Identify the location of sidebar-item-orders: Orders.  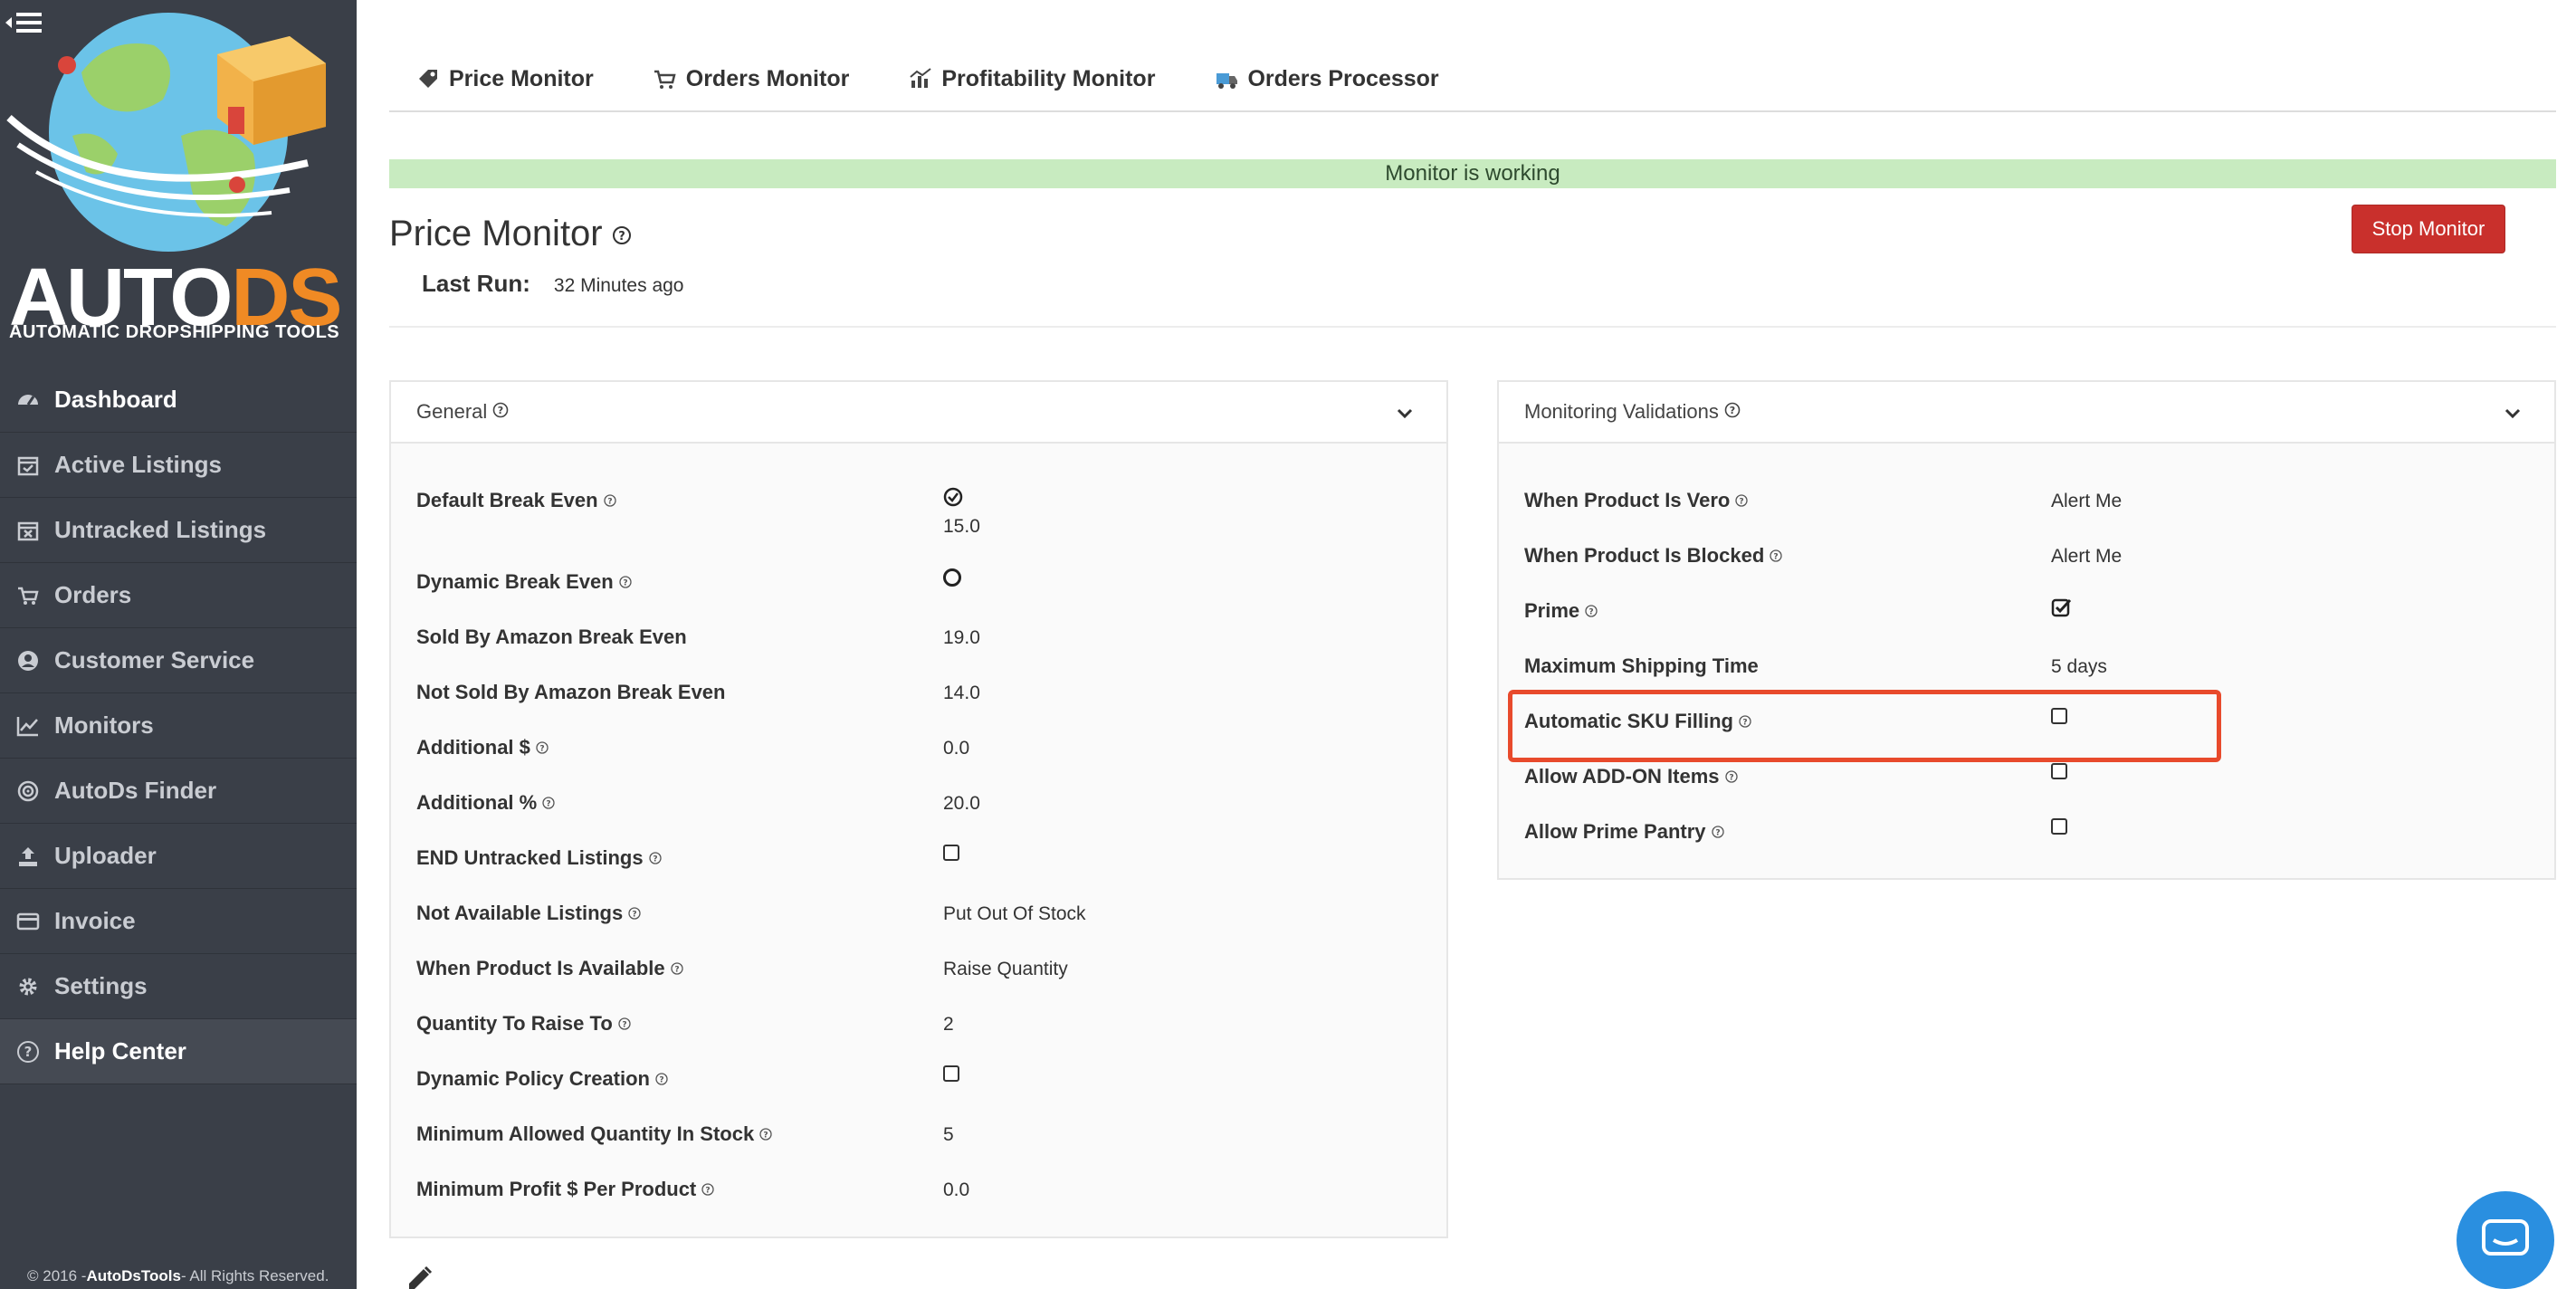
(179, 595).